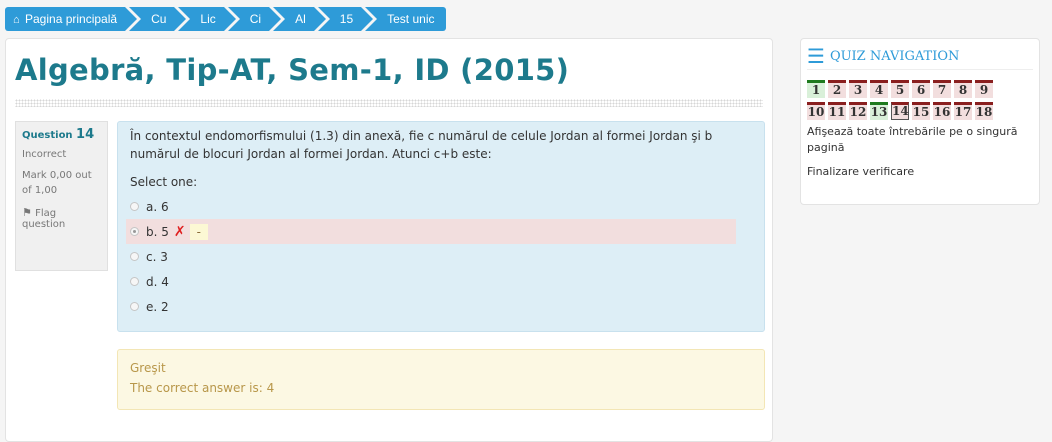 Image resolution: width=1052 pixels, height=442 pixels. What do you see at coordinates (900, 89) in the screenshot?
I see `question-nav-button: 5` at bounding box center [900, 89].